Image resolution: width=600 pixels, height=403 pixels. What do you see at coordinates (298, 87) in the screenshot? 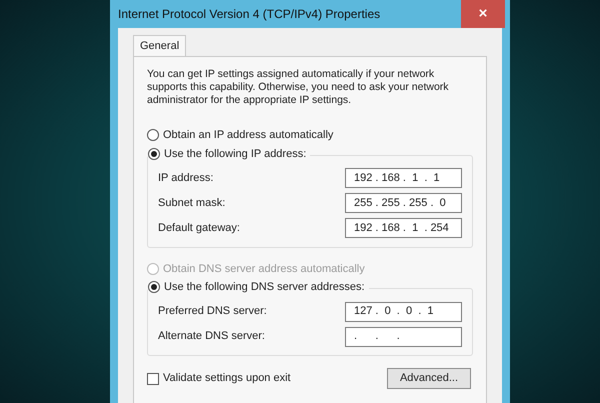
I see `intro-text: You can get IP settings assigned automatically if your network supports this capability. Otherwise, you need to ask your network administrator for the appropriate IP settings.` at bounding box center [298, 87].